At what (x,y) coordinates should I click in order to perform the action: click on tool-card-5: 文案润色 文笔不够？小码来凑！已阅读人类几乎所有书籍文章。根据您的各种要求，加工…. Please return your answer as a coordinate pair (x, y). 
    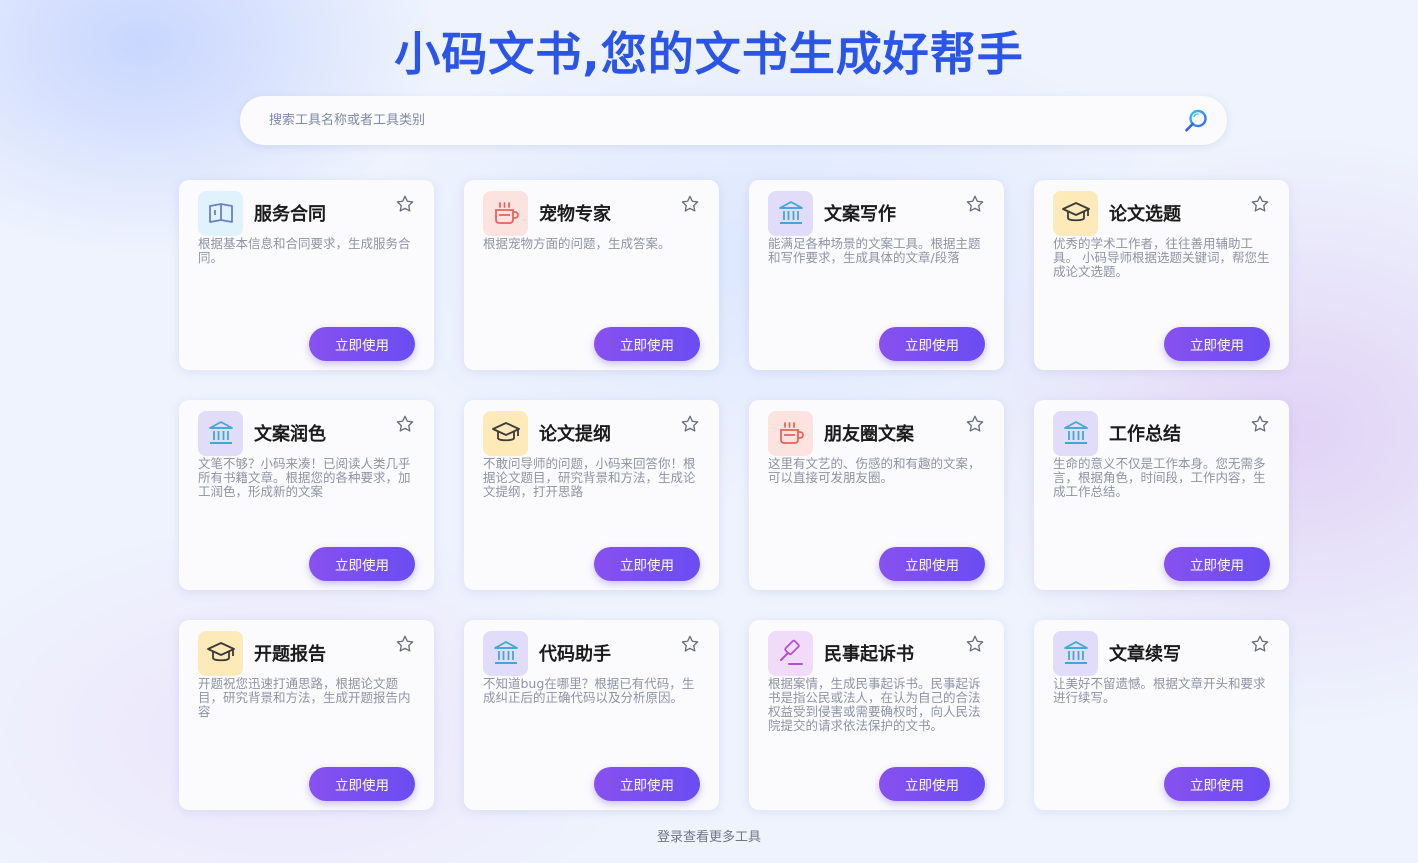
    Looking at the image, I should click on (306, 495).